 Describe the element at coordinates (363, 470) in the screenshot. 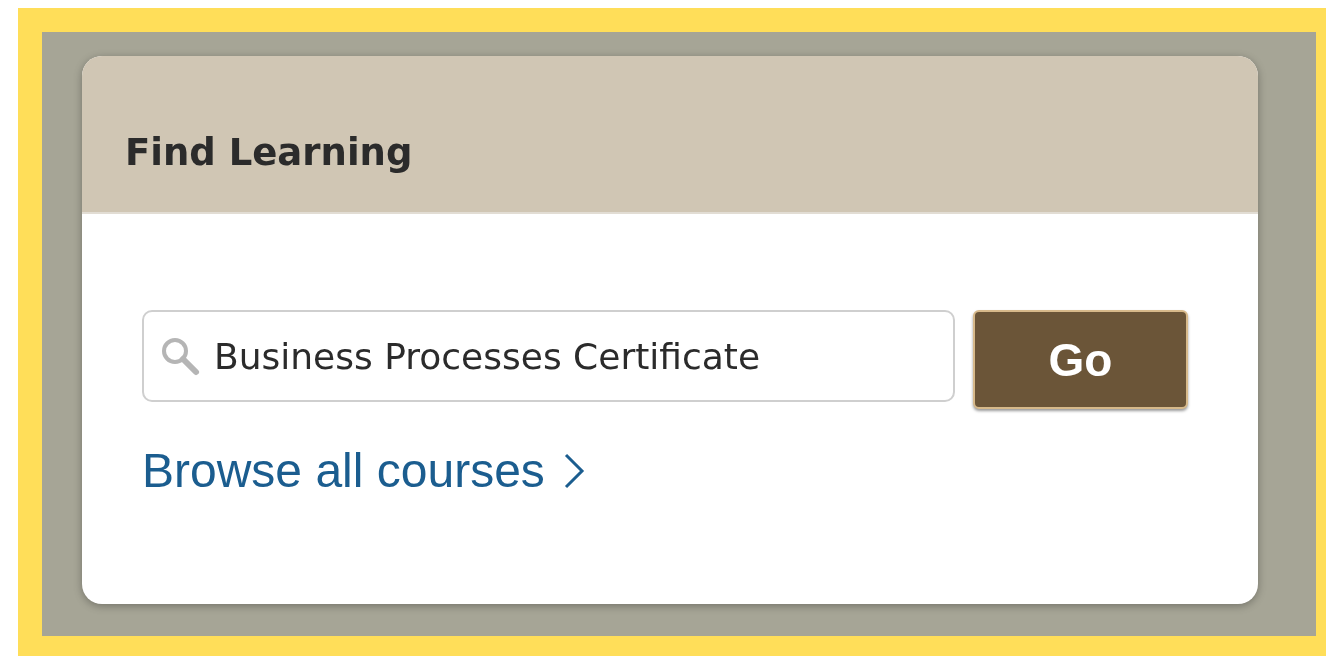

I see `browse-link: Browse all courses` at that location.